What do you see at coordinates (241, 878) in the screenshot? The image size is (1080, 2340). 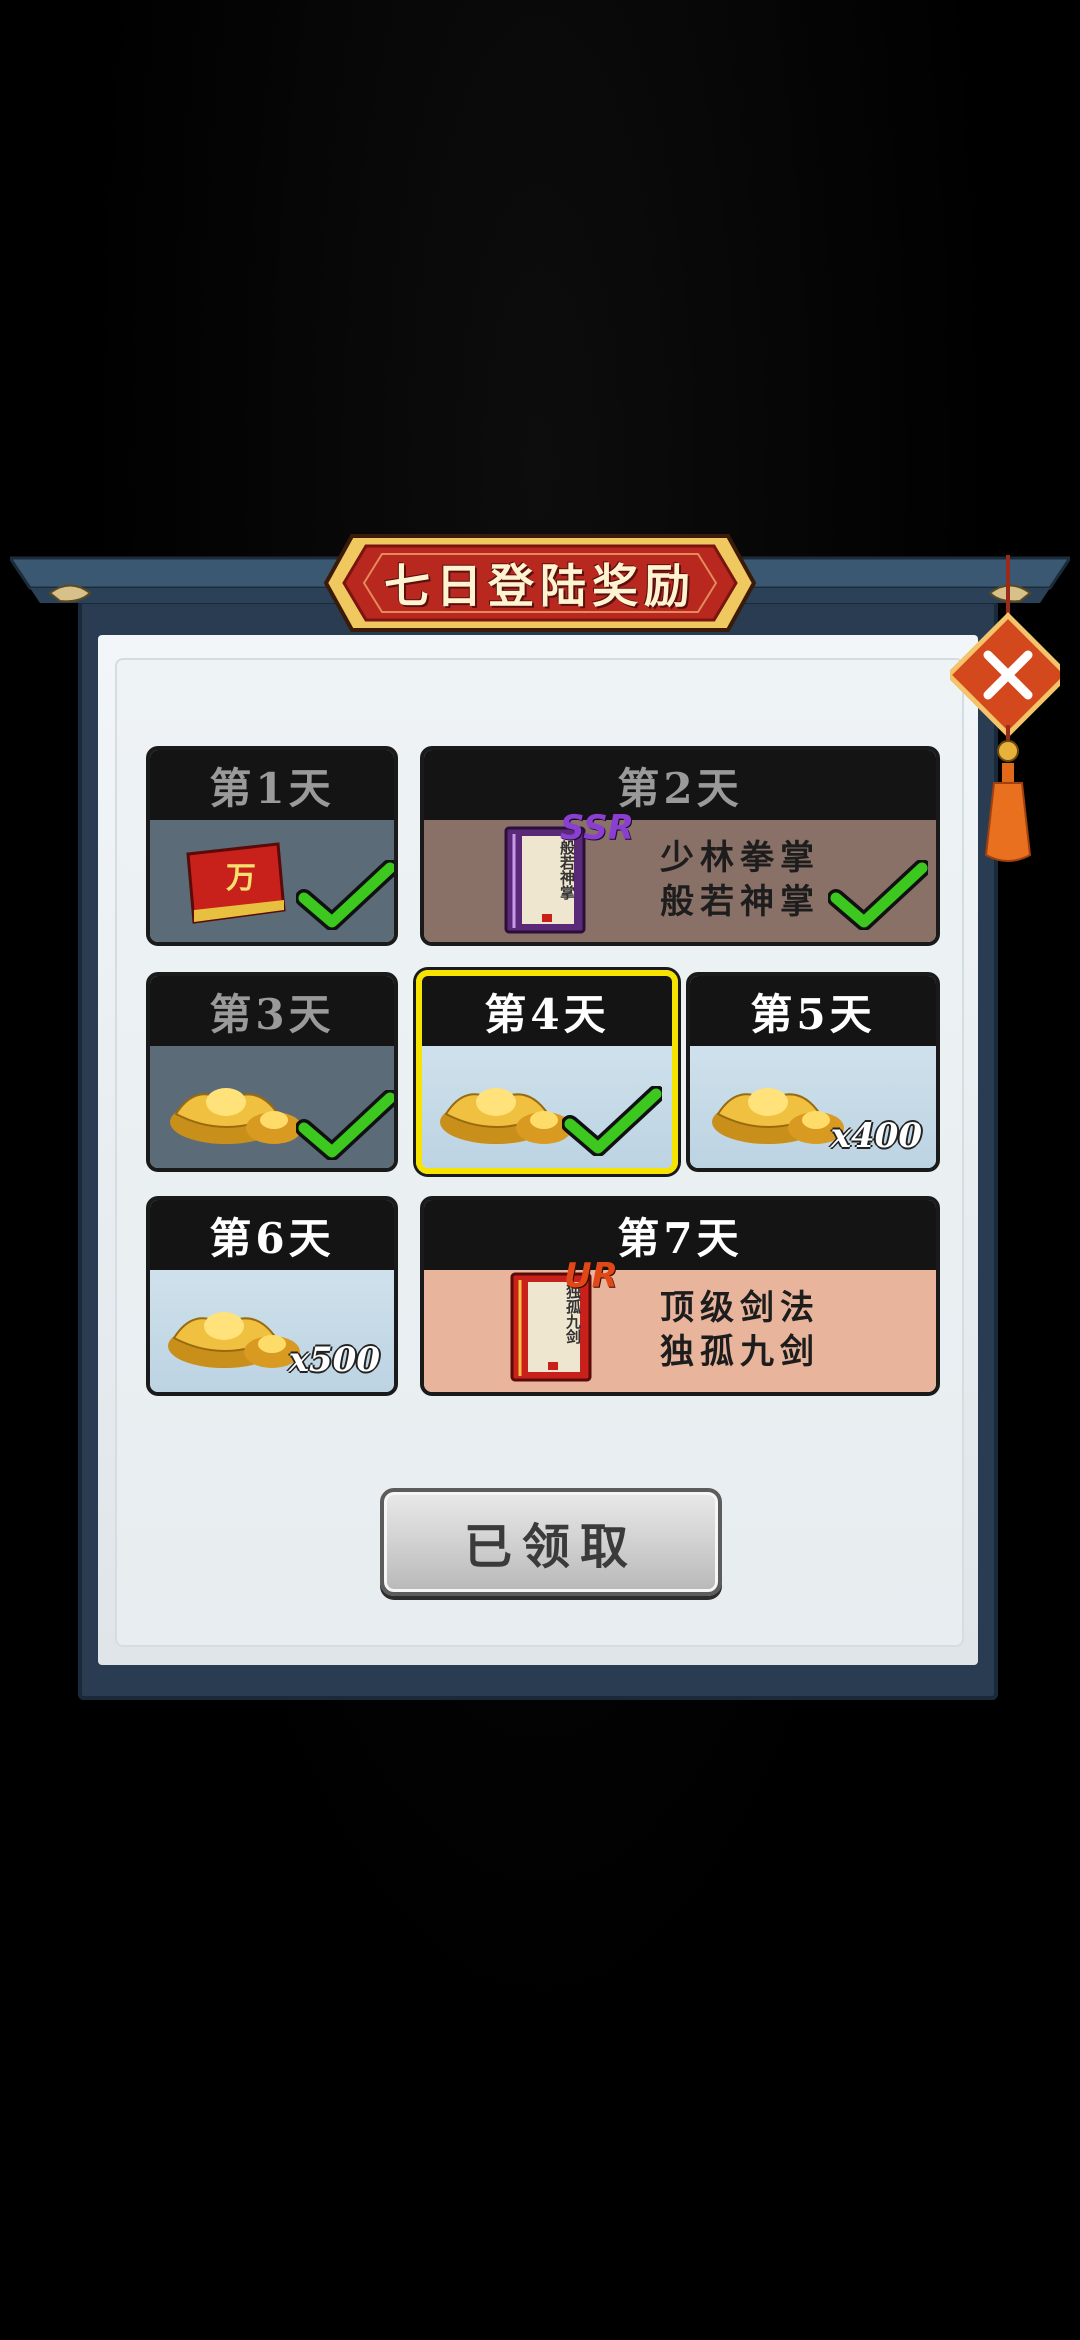 I see `envelope-glyph: 万` at bounding box center [241, 878].